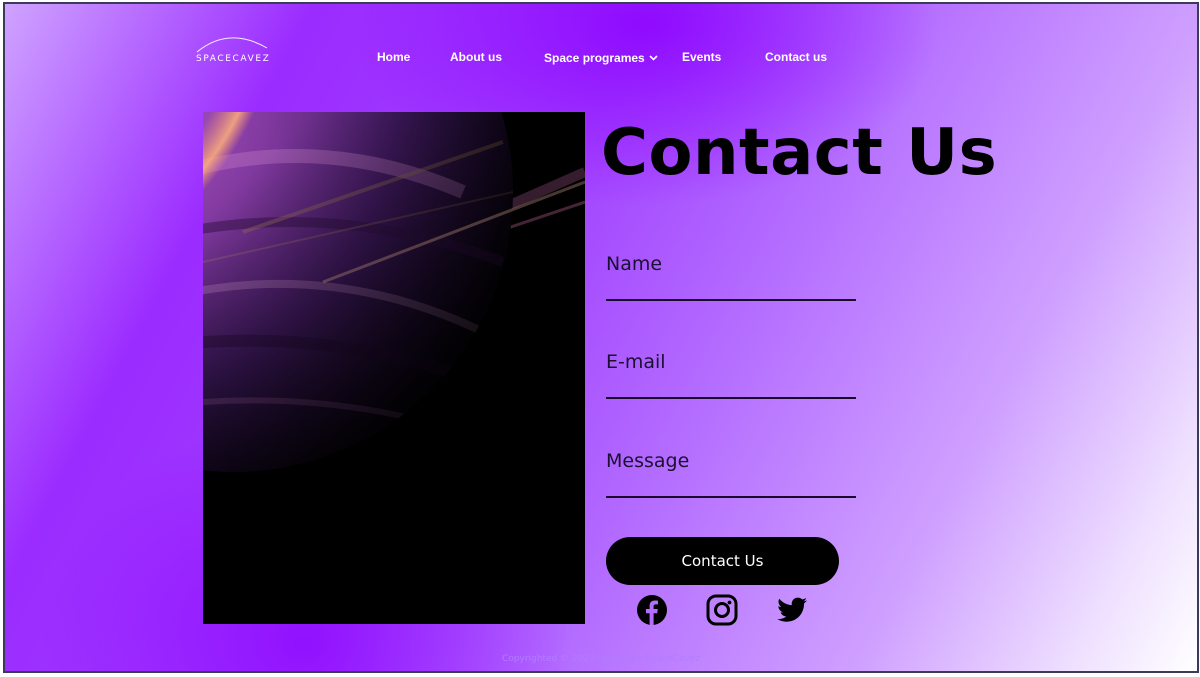 The height and width of the screenshot is (677, 1200). What do you see at coordinates (731, 375) in the screenshot?
I see `email-field: E-mail` at bounding box center [731, 375].